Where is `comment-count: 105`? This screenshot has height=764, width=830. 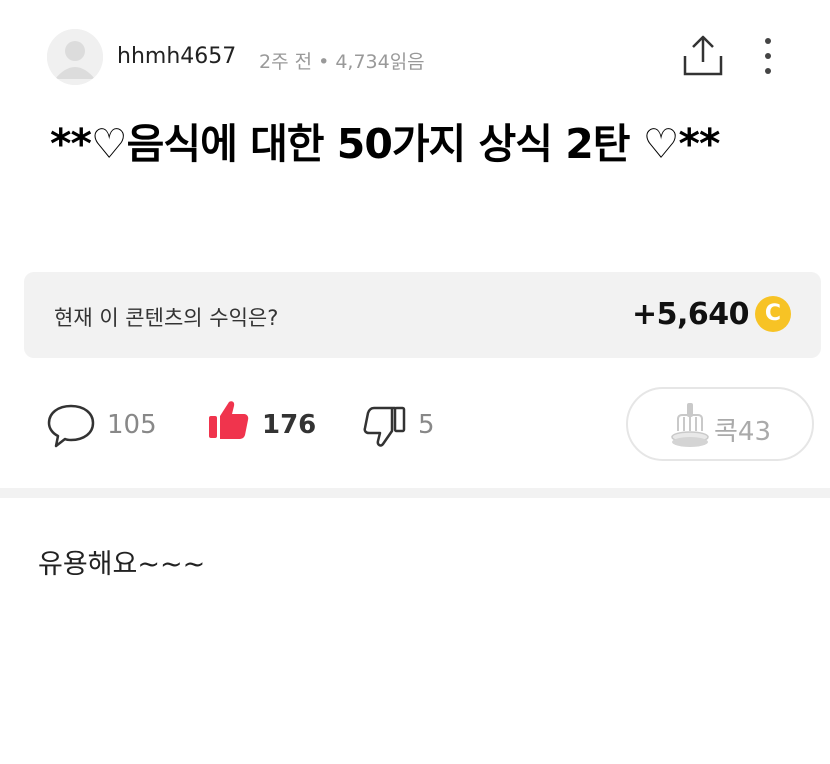 comment-count: 105 is located at coordinates (132, 425).